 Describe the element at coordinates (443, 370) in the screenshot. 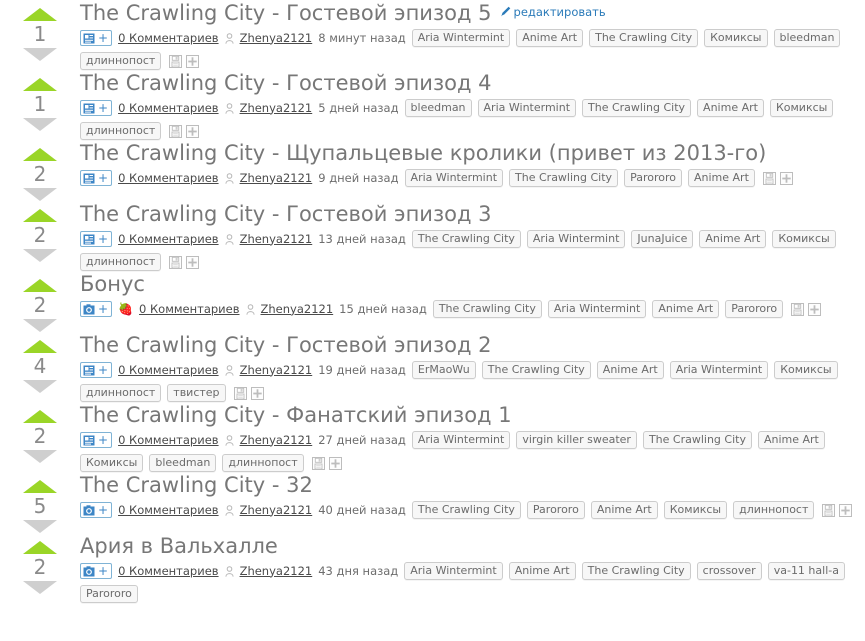

I see `tag: ErMaoWu` at that location.